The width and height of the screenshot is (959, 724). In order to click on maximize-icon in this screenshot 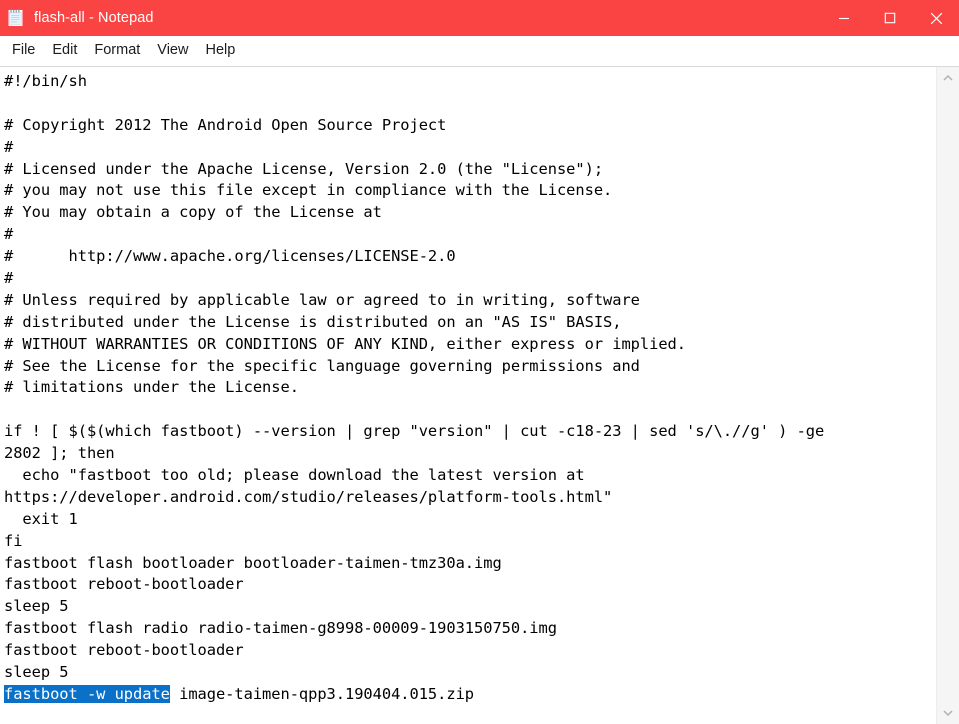, I will do `click(890, 18)`.